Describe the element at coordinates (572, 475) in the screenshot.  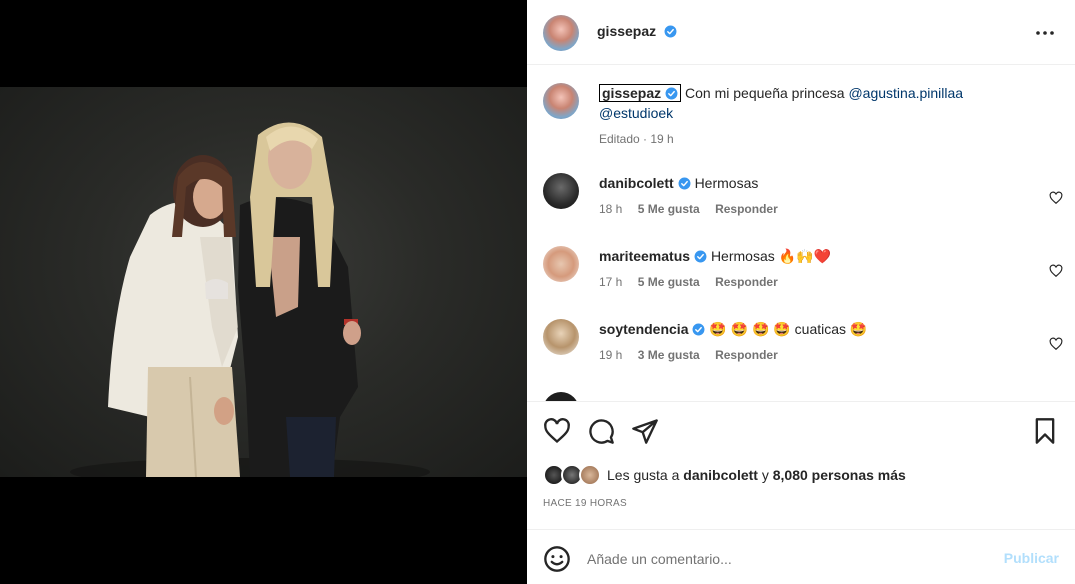
I see `liker-avatars` at that location.